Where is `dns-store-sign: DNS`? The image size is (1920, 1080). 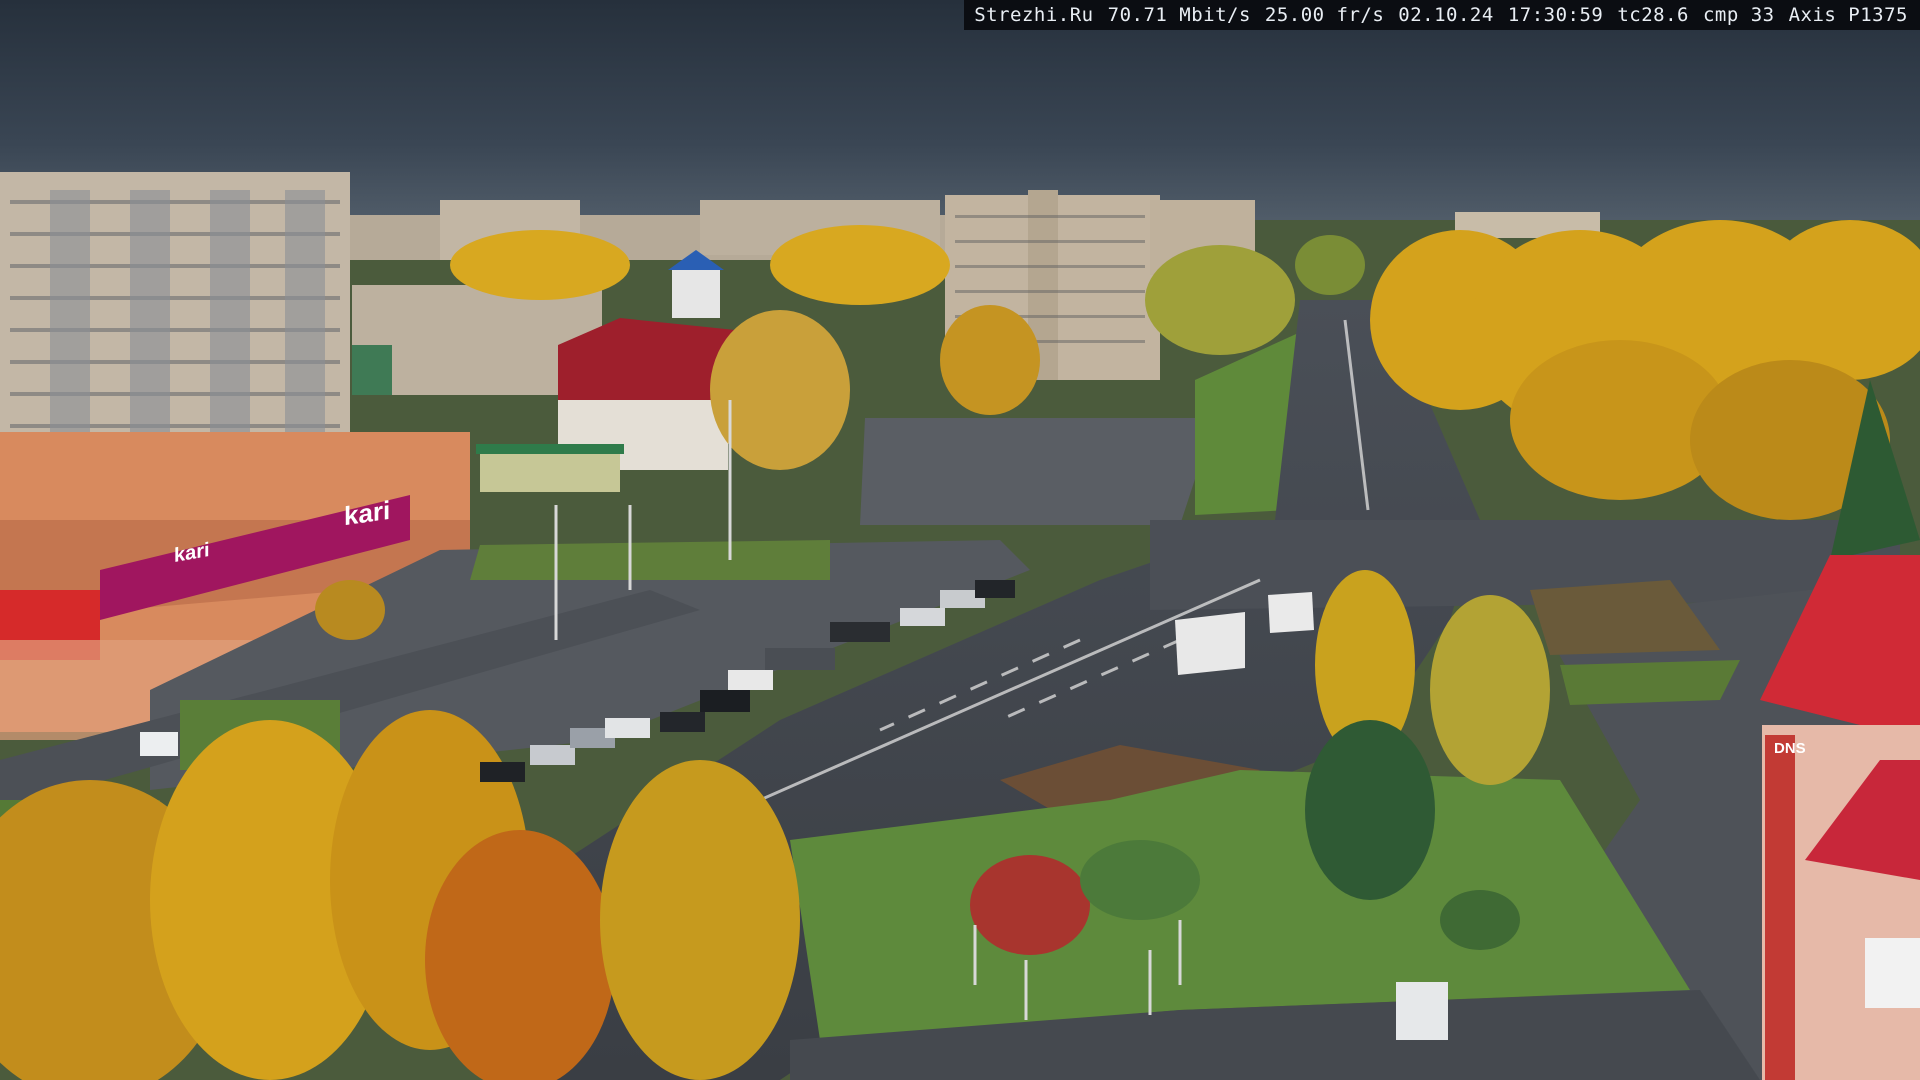
dns-store-sign: DNS is located at coordinates (1790, 748).